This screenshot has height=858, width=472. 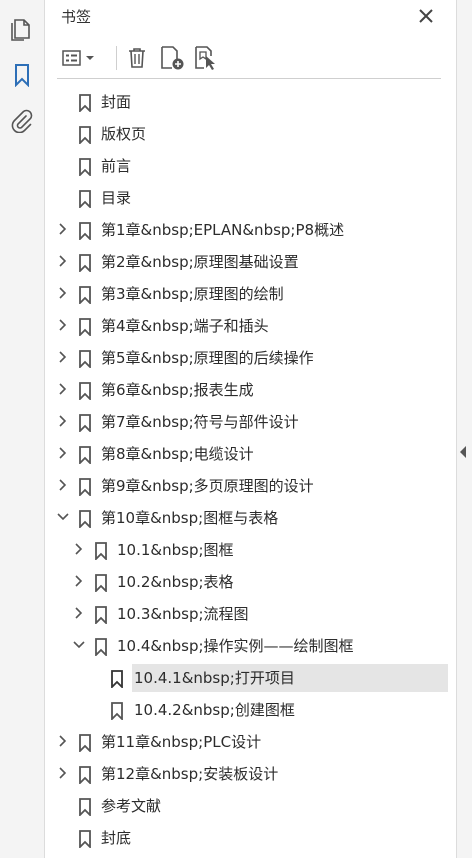 What do you see at coordinates (22, 75) in the screenshot?
I see `bookmarks-button` at bounding box center [22, 75].